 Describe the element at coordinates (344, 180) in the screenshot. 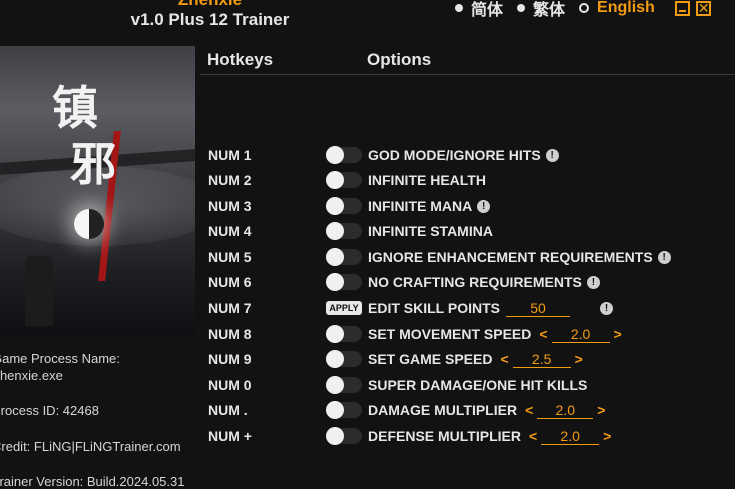

I see `toggle-infinite-health` at that location.